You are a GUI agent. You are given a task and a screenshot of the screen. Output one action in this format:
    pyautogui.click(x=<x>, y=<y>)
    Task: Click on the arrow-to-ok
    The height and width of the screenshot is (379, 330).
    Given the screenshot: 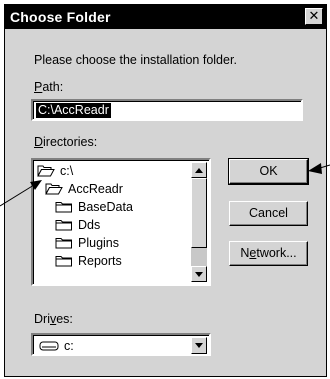 What is the action you would take?
    pyautogui.click(x=319, y=168)
    